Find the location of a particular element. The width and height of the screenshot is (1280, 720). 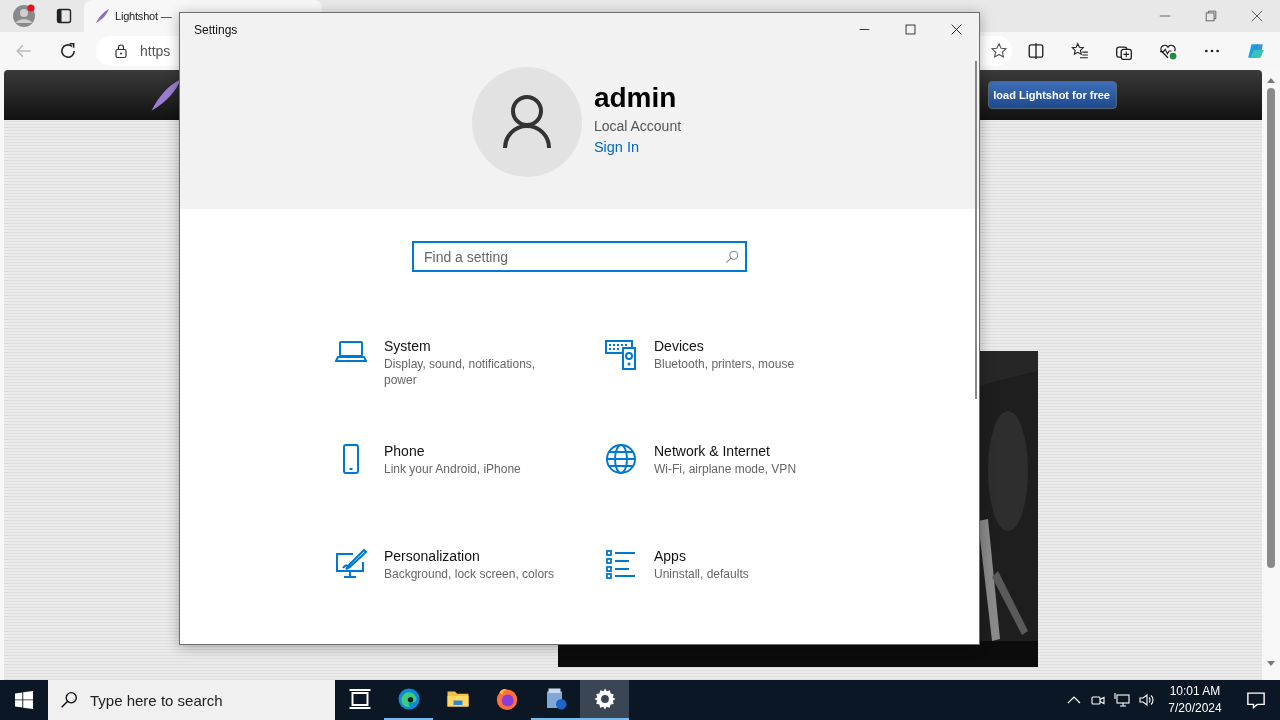

tab-title: Lightshot — is located at coordinates (143, 16).